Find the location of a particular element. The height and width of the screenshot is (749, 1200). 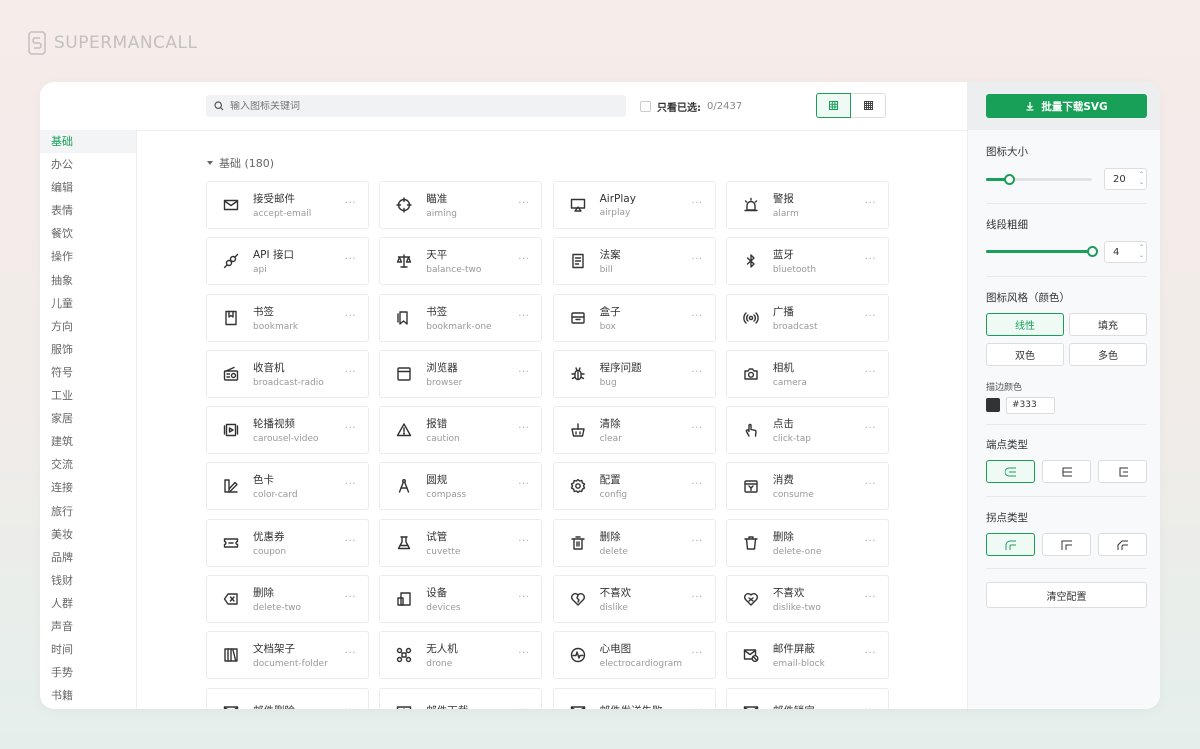

icon-card: 警报 alarm ··· is located at coordinates (807, 205).